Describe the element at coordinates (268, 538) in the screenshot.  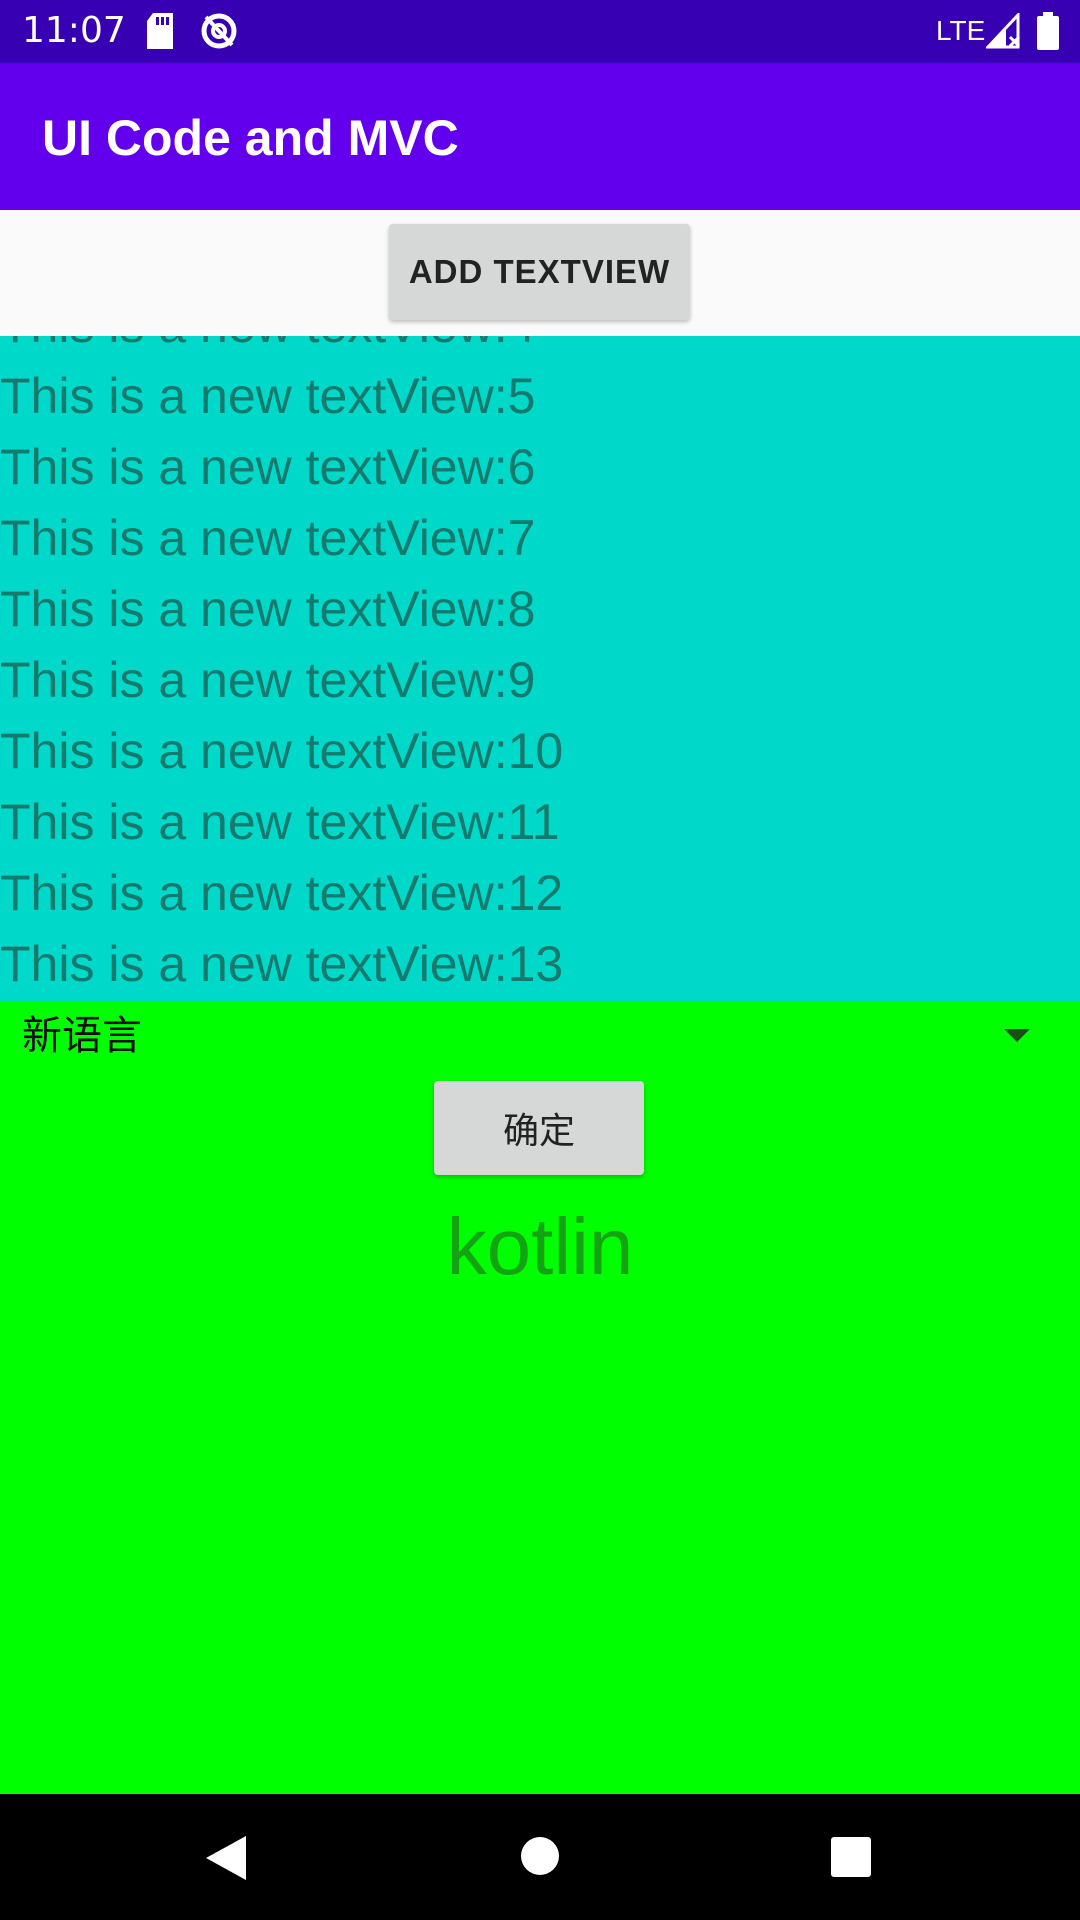
I see `list-item: This is a new textView:7` at that location.